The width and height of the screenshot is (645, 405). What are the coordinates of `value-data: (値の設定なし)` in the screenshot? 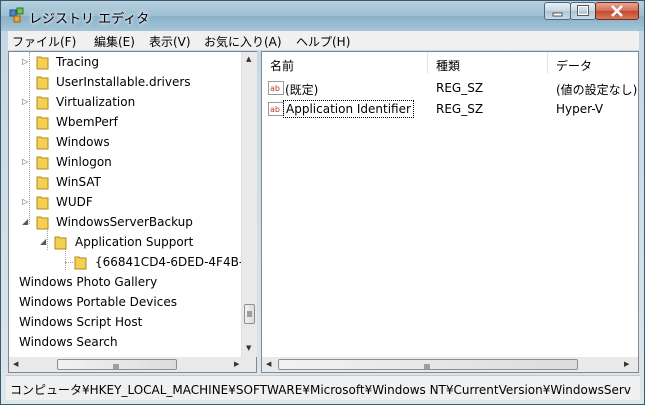 It's located at (597, 90).